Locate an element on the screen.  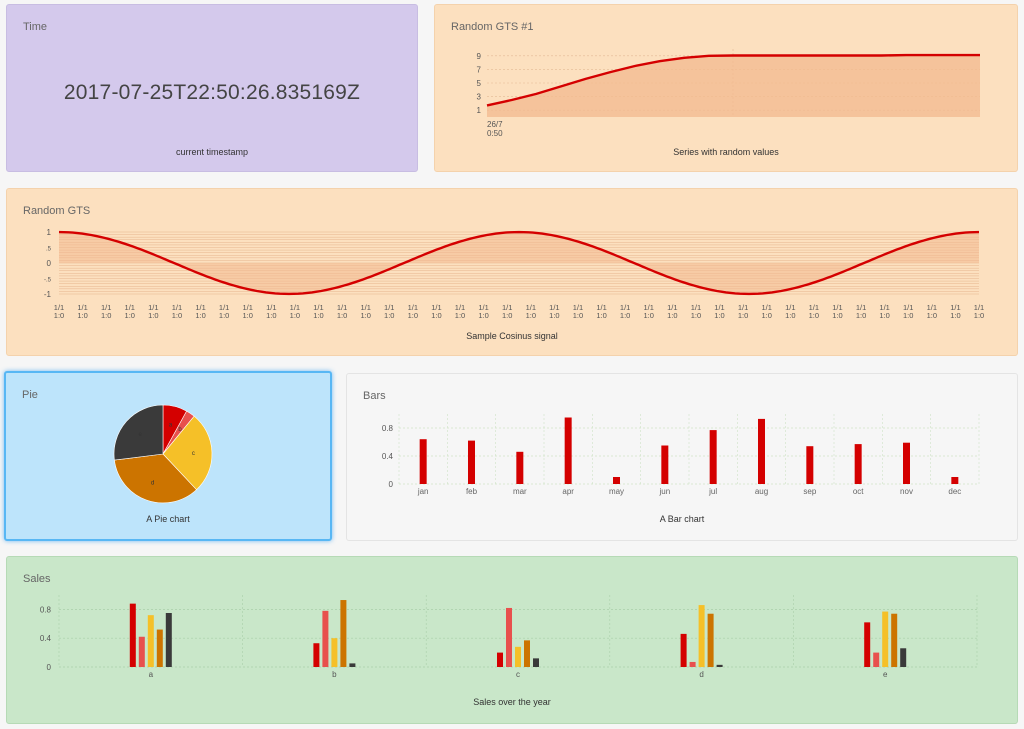
pie-tile: Pie abcde A Pie chart is located at coordinates (168, 456).